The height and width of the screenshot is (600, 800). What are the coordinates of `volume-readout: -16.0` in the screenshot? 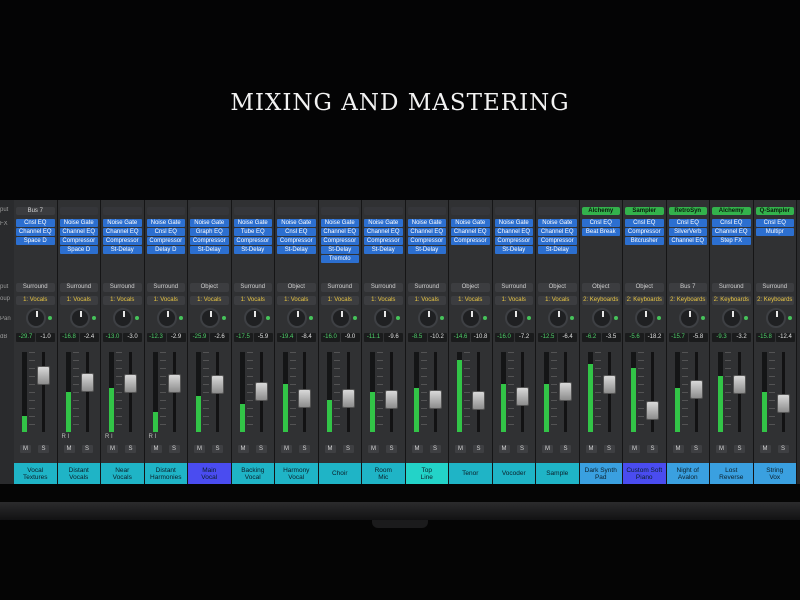 It's located at (330, 337).